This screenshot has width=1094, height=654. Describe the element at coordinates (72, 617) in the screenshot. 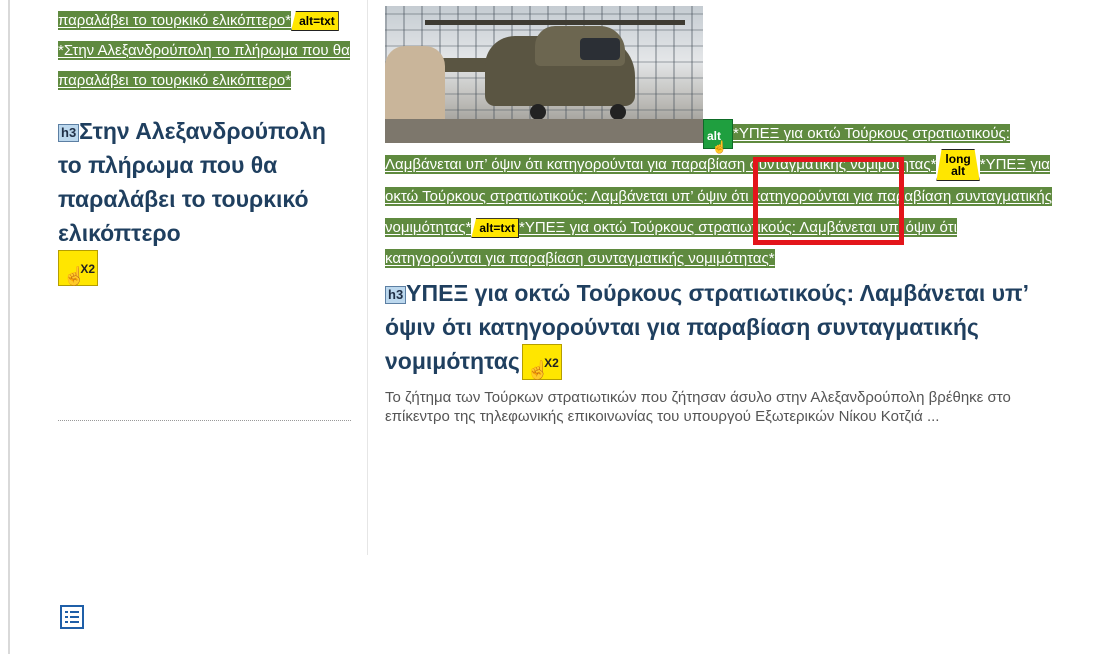

I see `list-icon` at that location.